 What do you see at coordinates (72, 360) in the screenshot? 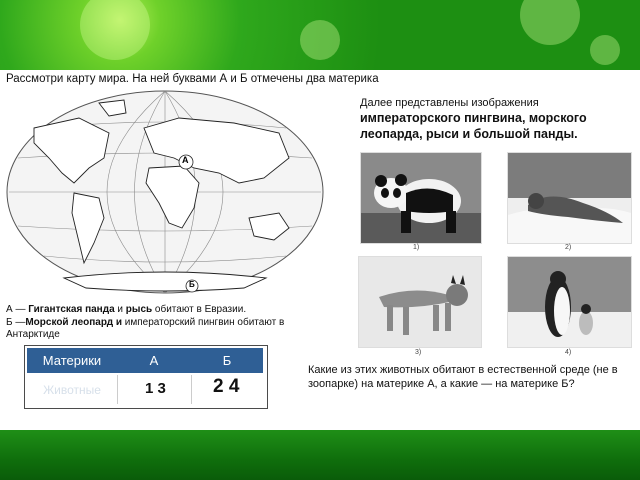
I see `header-label: Материки` at bounding box center [72, 360].